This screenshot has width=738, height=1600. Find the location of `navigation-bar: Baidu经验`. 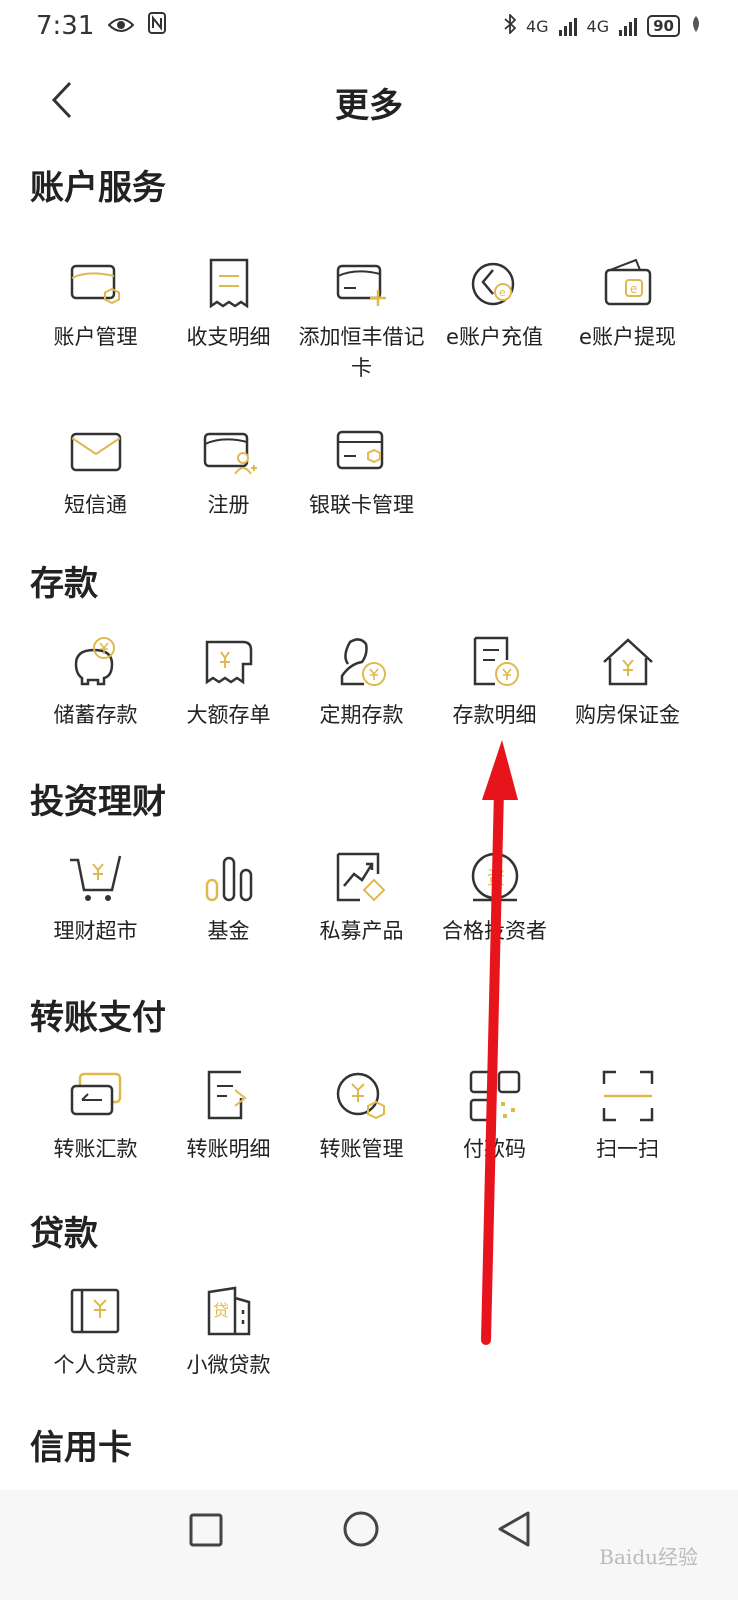

navigation-bar: Baidu经验 is located at coordinates (369, 1545).